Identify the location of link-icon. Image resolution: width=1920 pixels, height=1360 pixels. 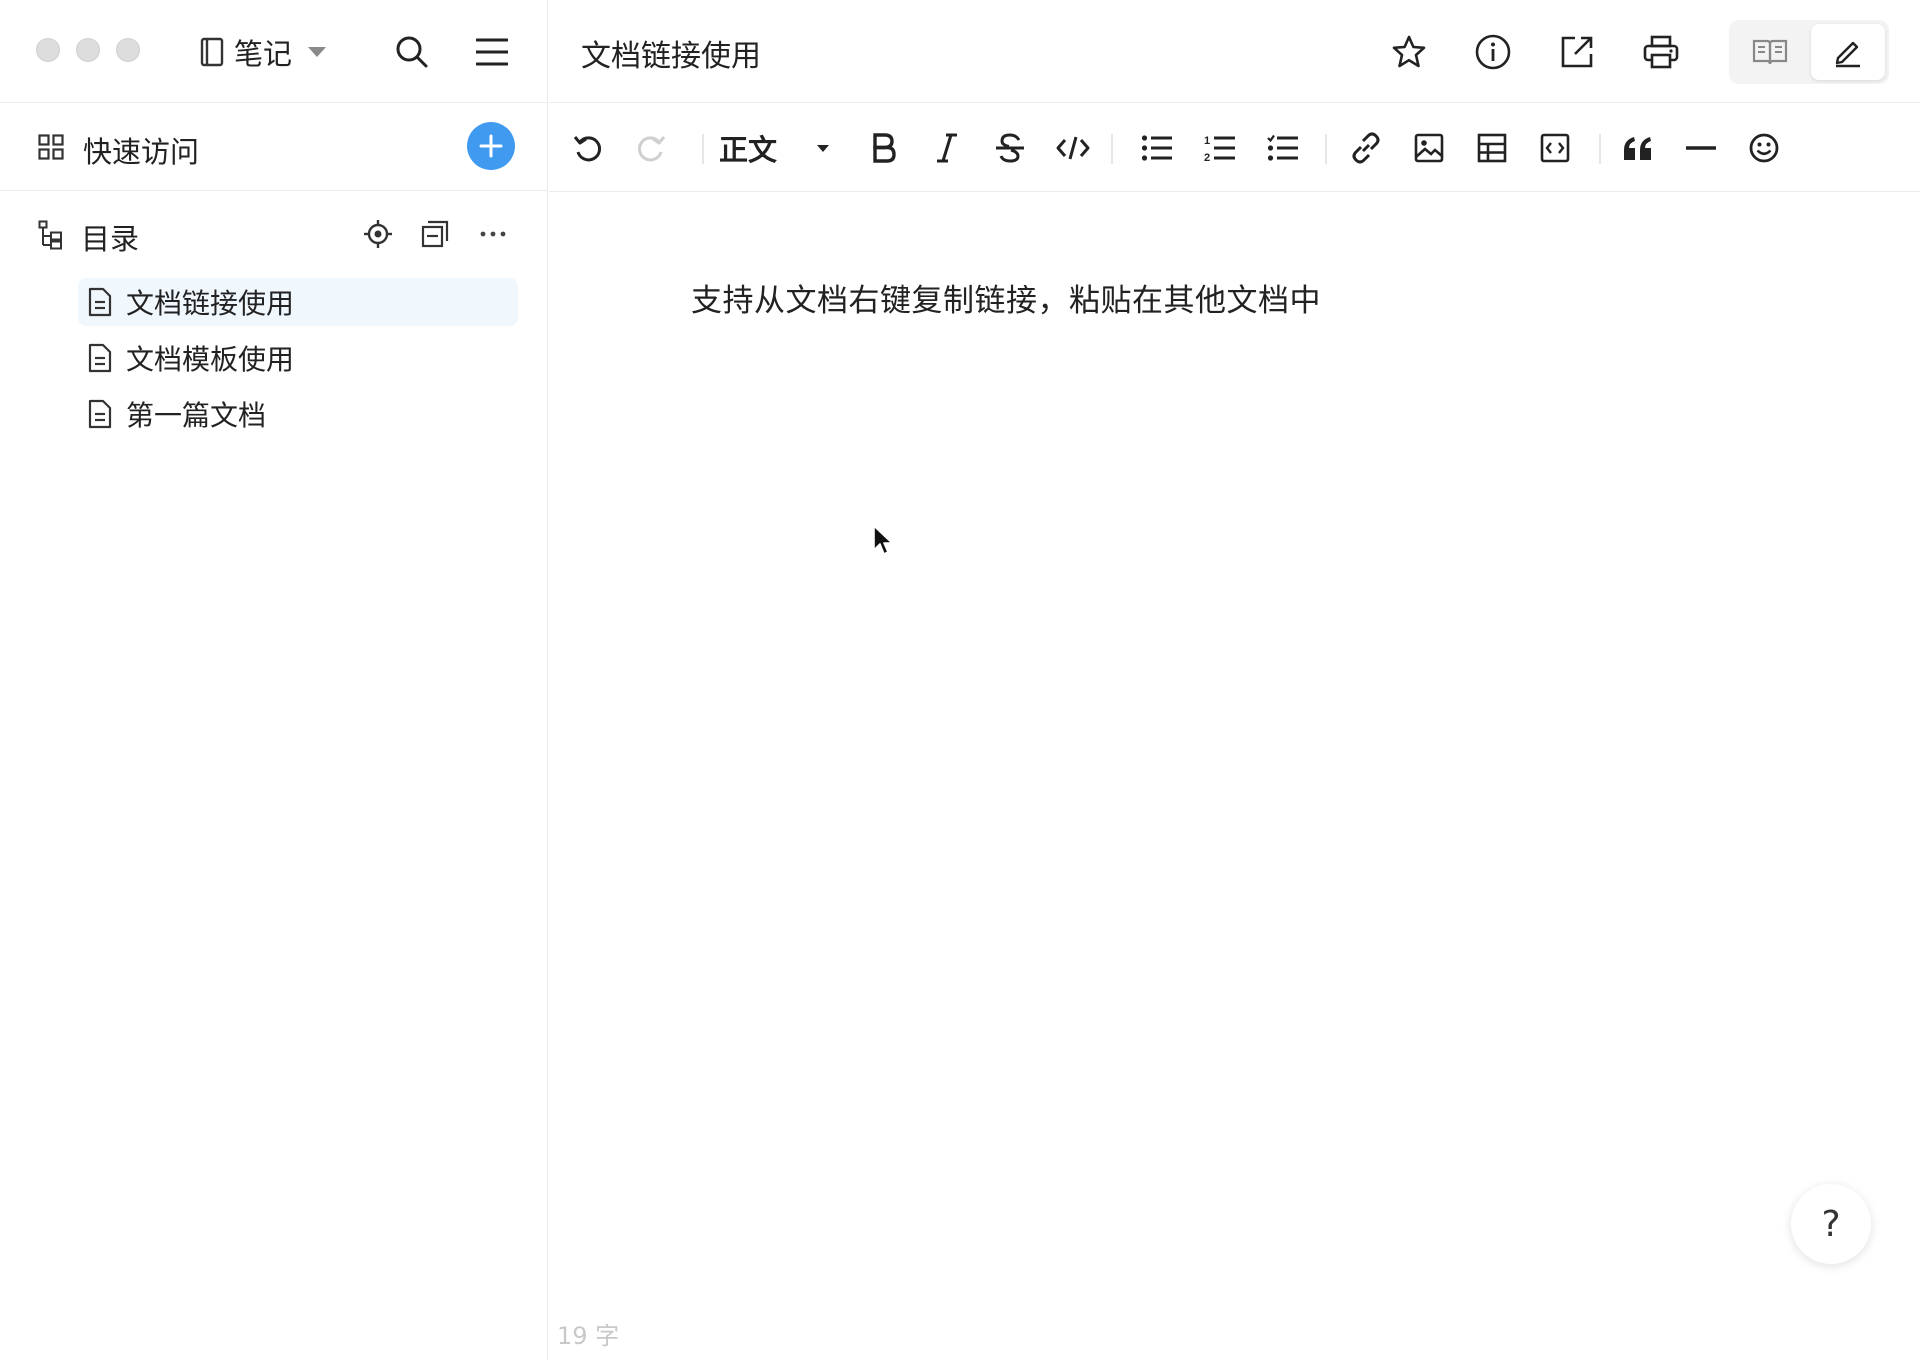
(1366, 148).